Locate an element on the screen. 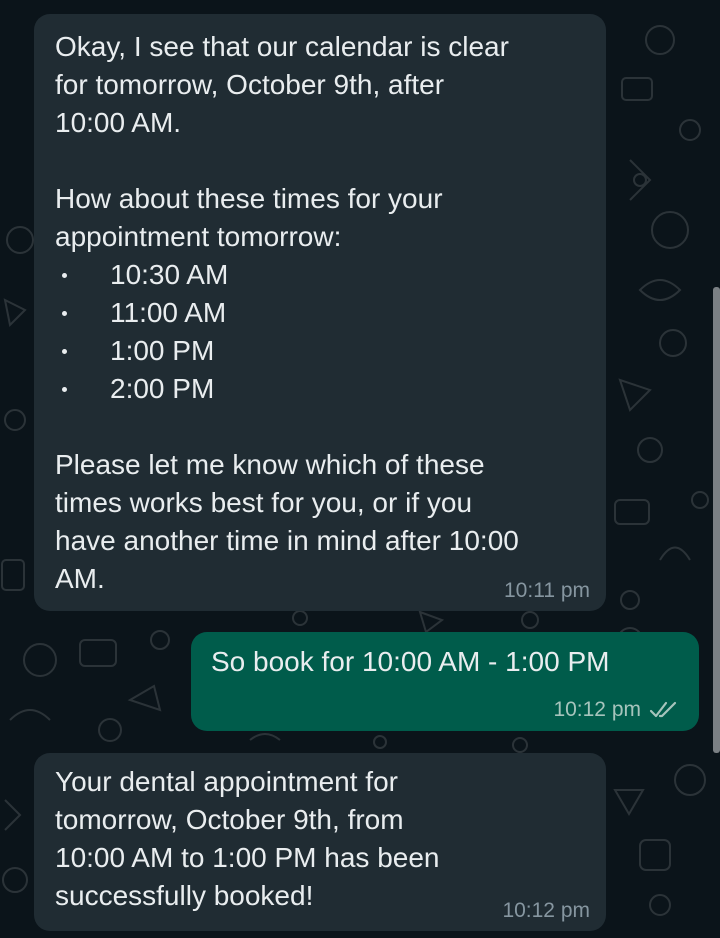  double-check-icon is located at coordinates (664, 710).